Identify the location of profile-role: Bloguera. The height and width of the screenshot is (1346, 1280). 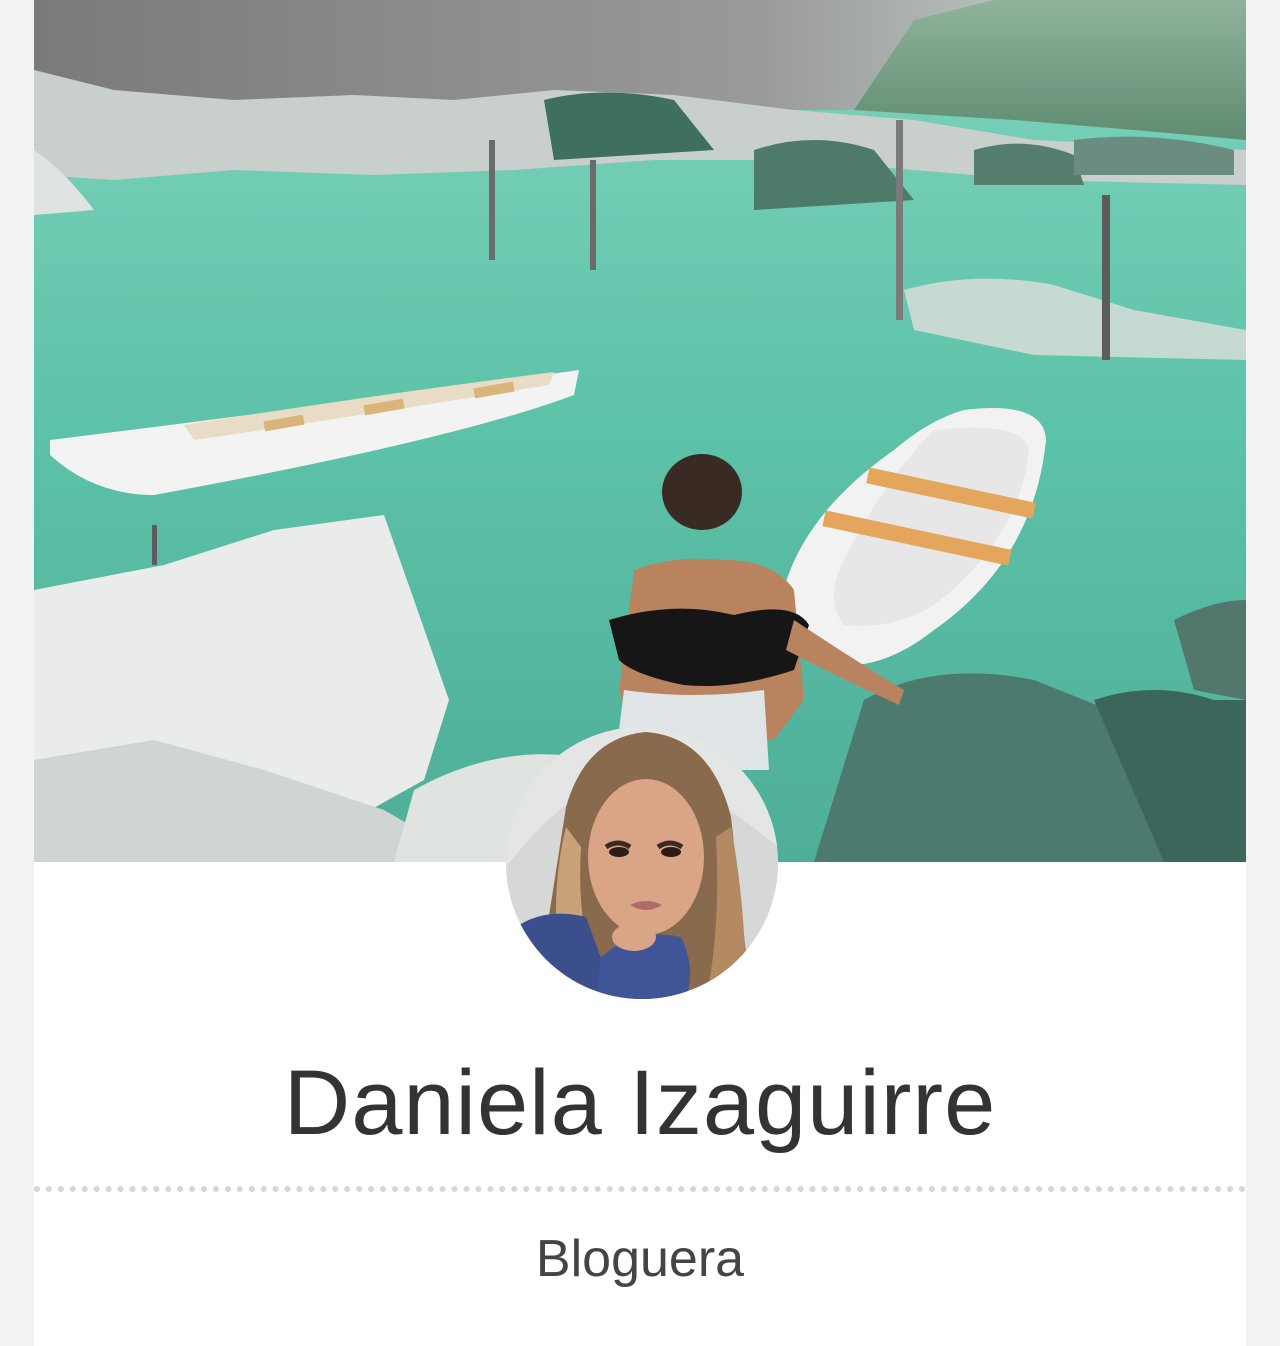
(640, 1259).